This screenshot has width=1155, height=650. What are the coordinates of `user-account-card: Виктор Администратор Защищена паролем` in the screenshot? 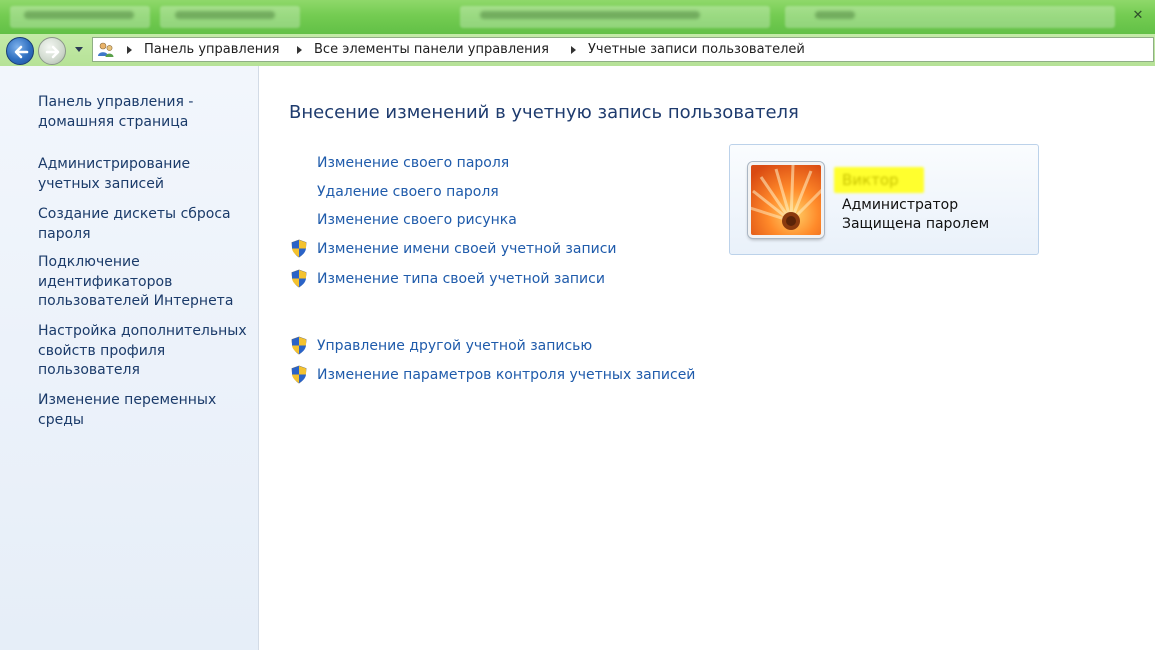 It's located at (884, 199).